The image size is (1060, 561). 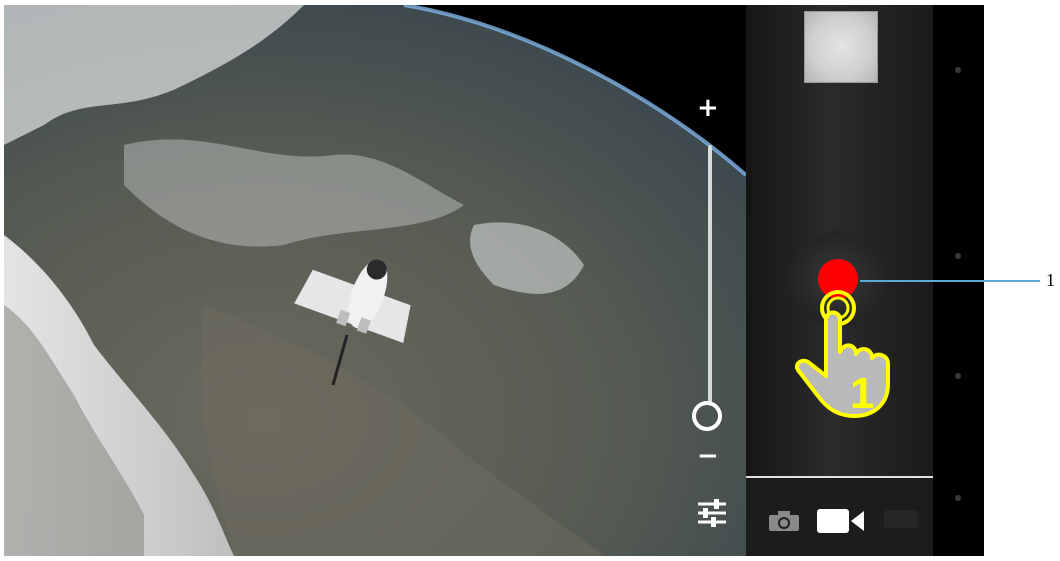 I want to click on sliders-icon, so click(x=712, y=513).